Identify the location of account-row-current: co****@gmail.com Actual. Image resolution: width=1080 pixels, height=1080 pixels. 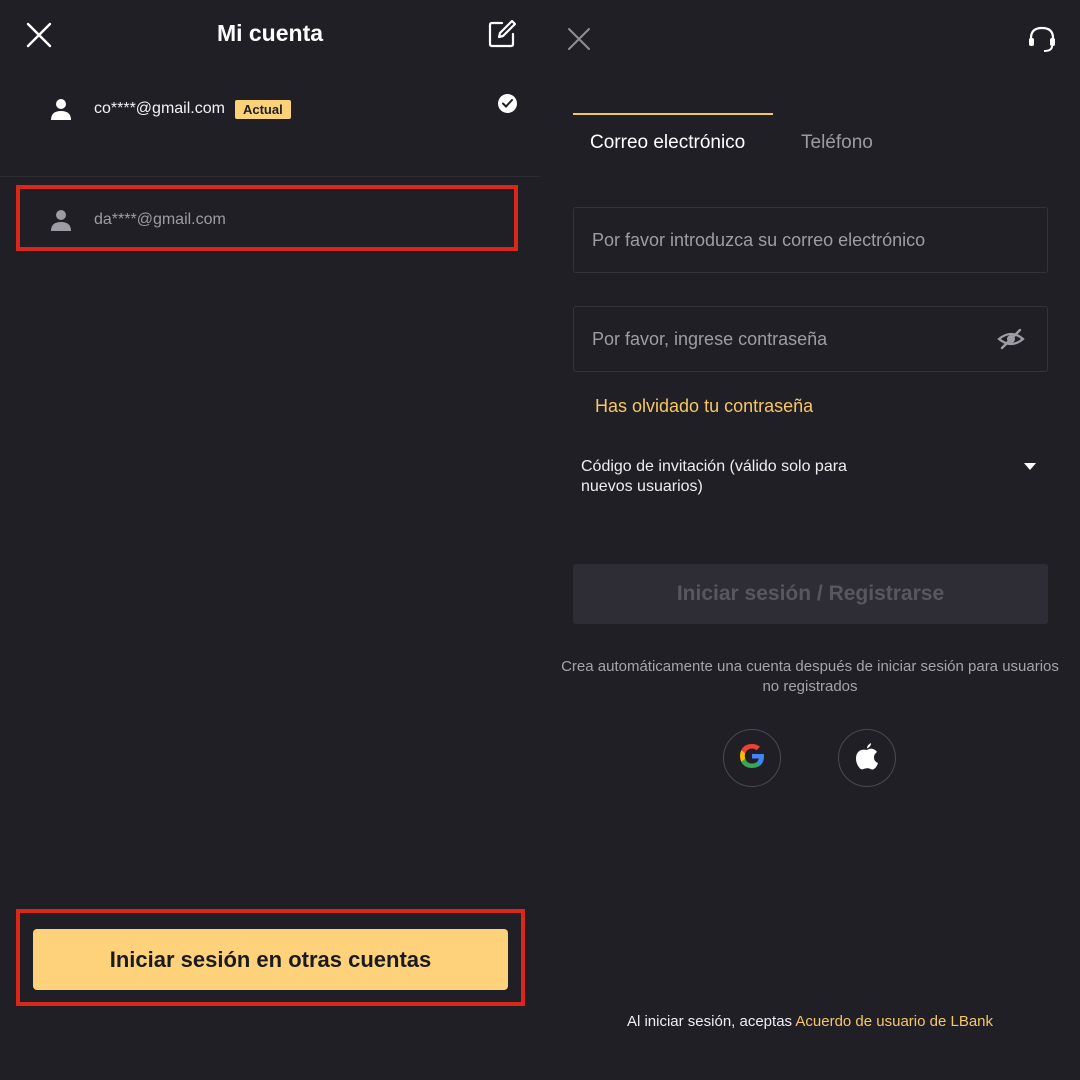
(270, 109).